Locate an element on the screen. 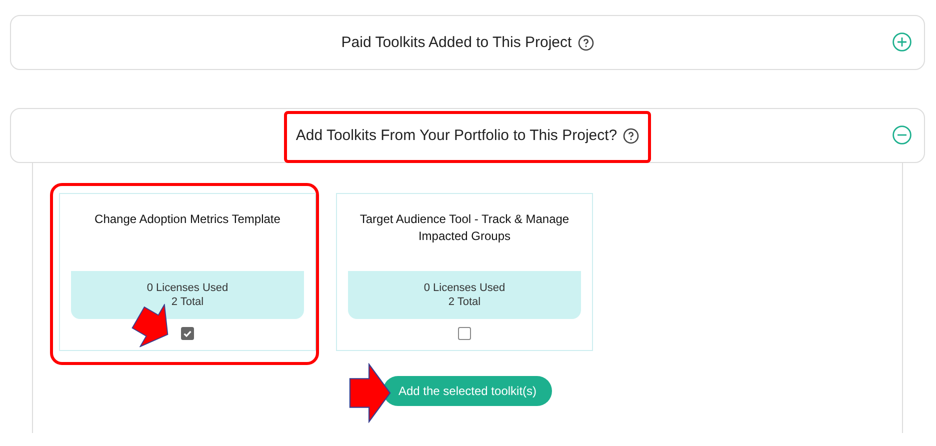  toolkit-name: Target Audience Tool - Track & Manage Impacted Groups is located at coordinates (464, 228).